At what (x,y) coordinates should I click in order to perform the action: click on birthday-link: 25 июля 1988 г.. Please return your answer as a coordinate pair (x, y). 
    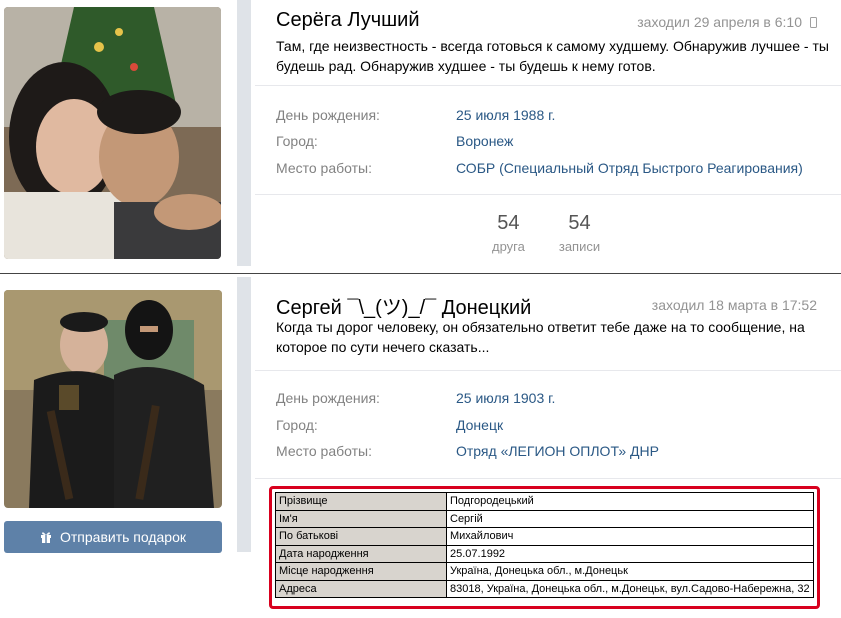
    Looking at the image, I should click on (505, 115).